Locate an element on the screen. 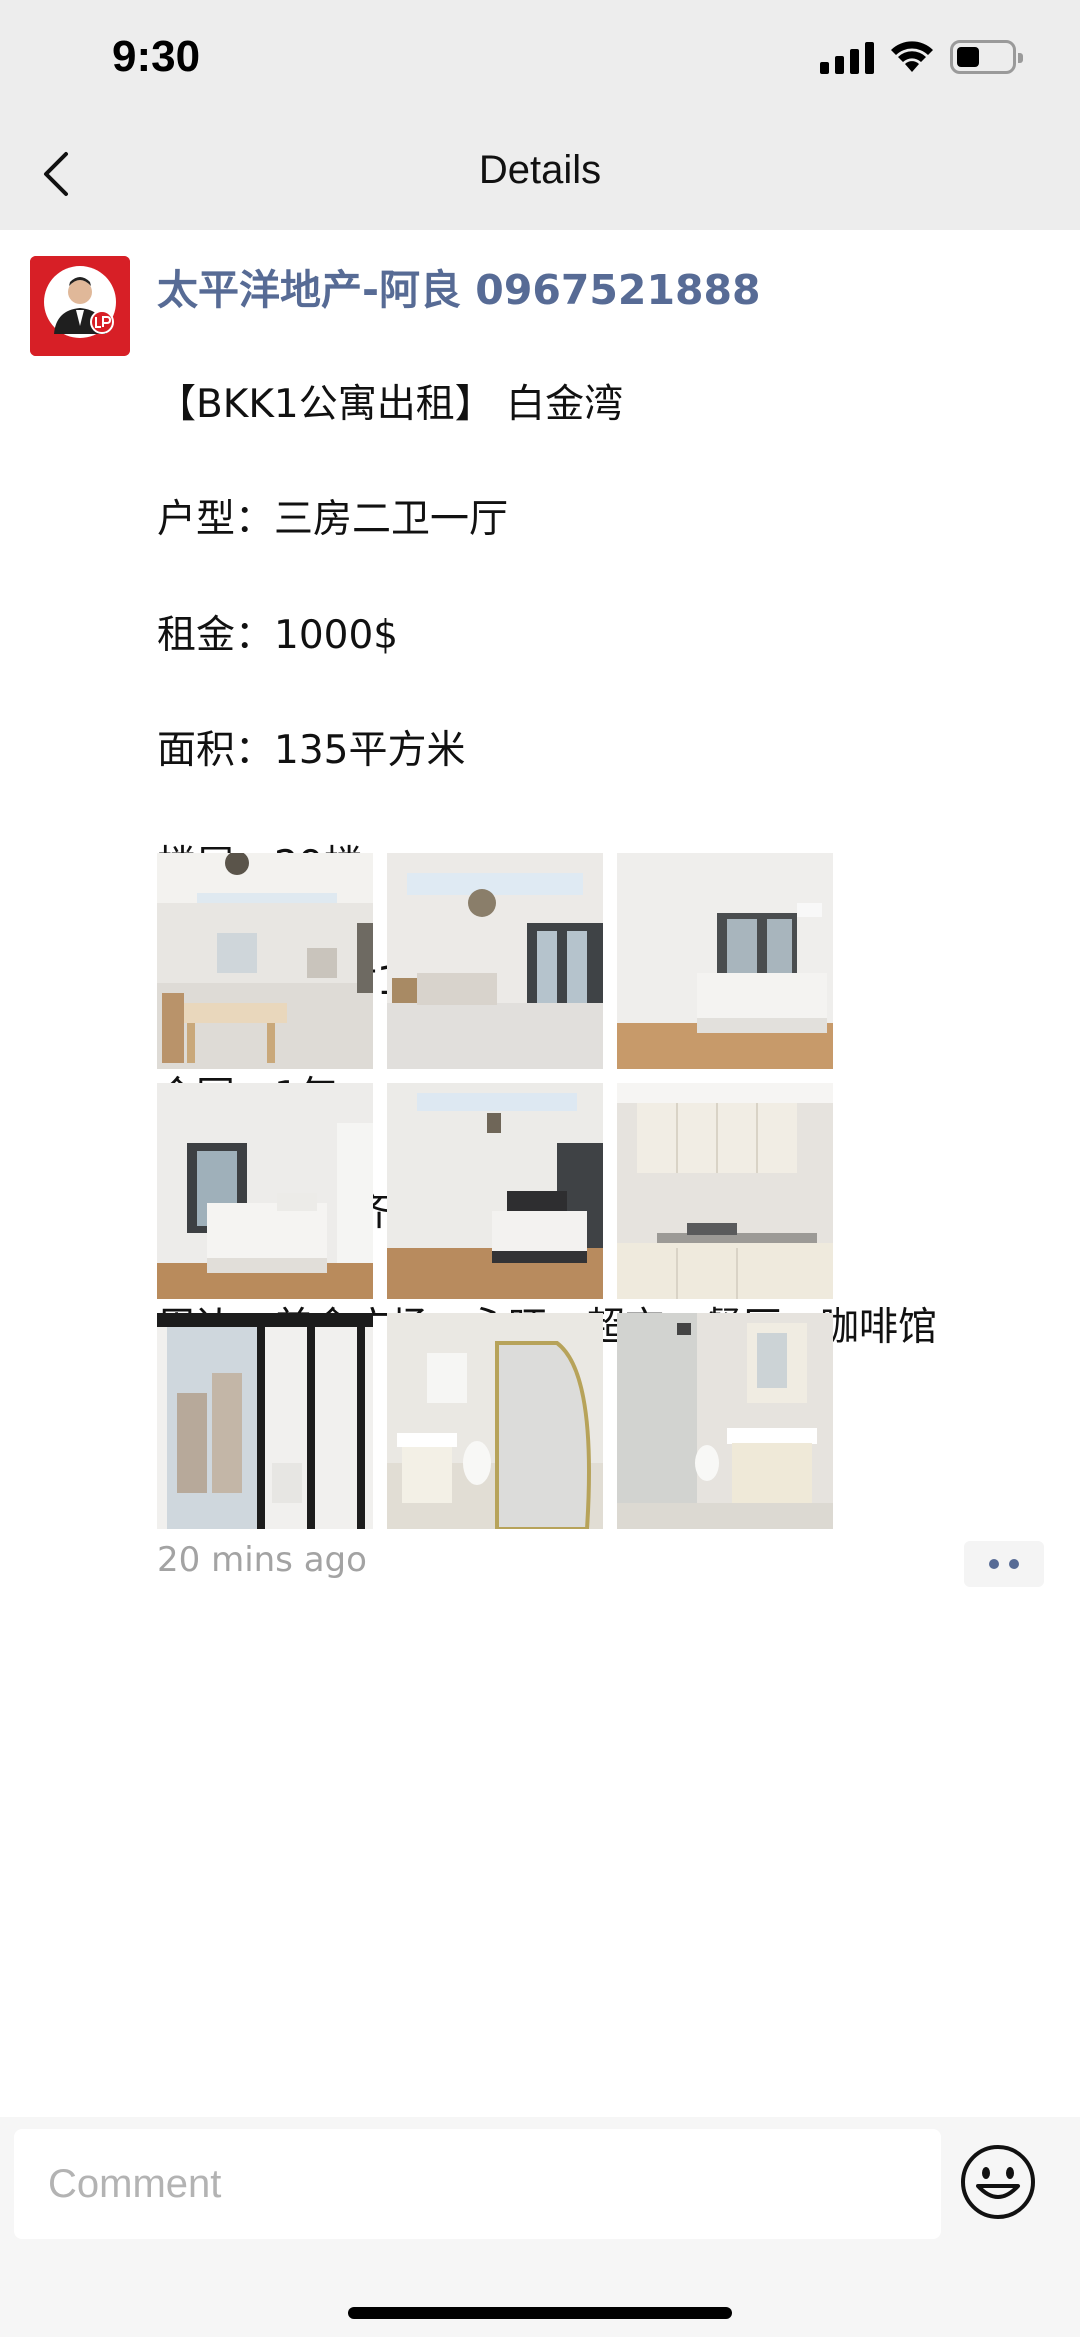 This screenshot has width=1080, height=2337. avatar is located at coordinates (80, 306).